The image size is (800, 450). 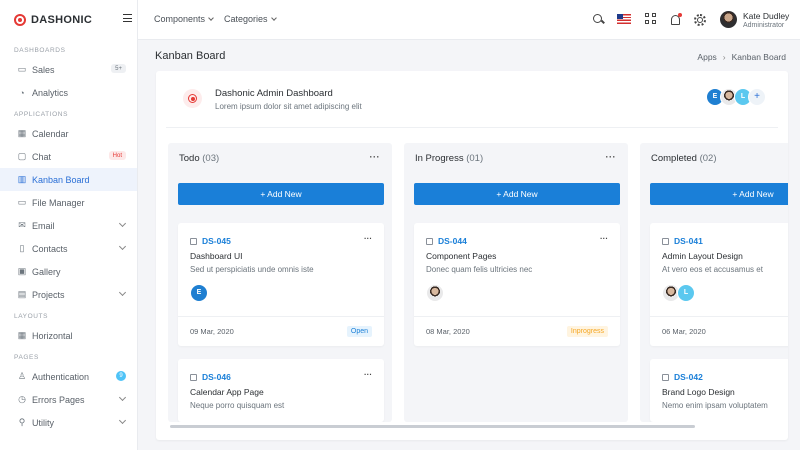 What do you see at coordinates (674, 158) in the screenshot?
I see `column-title-text: Completed` at bounding box center [674, 158].